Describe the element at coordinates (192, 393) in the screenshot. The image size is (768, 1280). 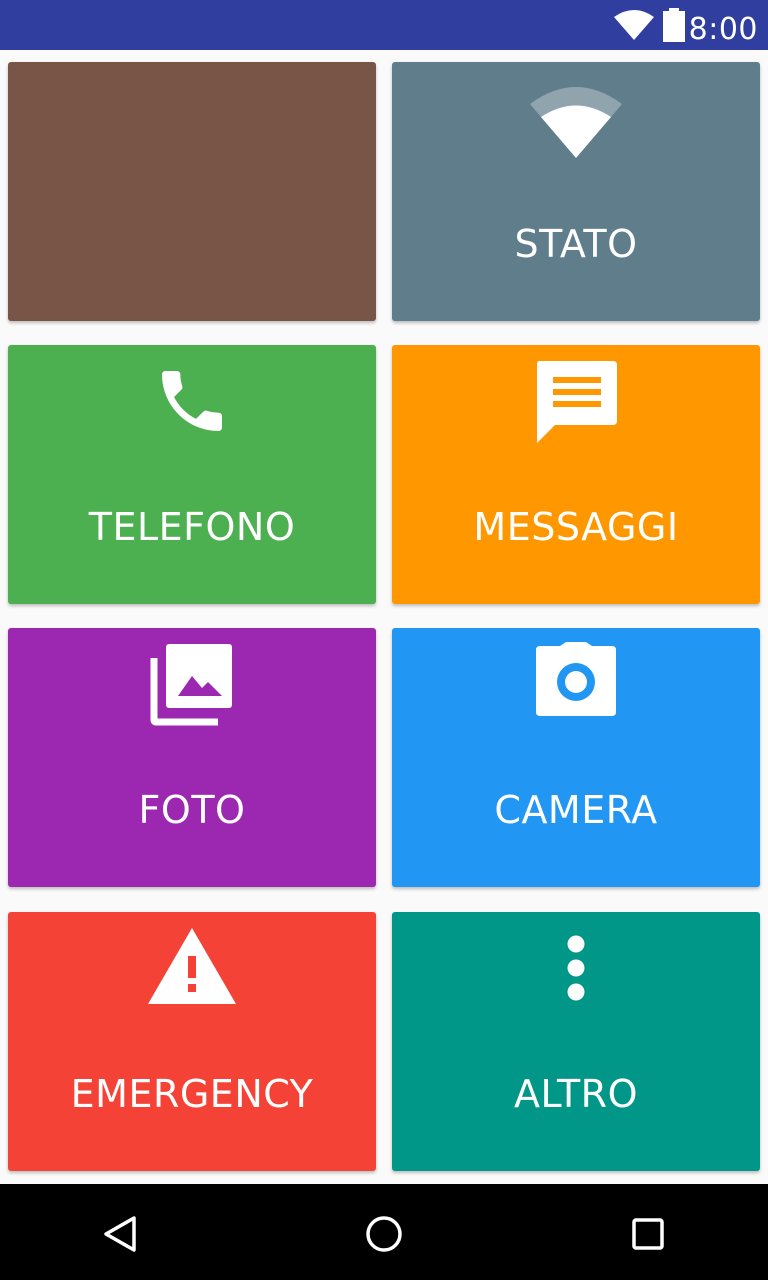
I see `phone-icon` at that location.